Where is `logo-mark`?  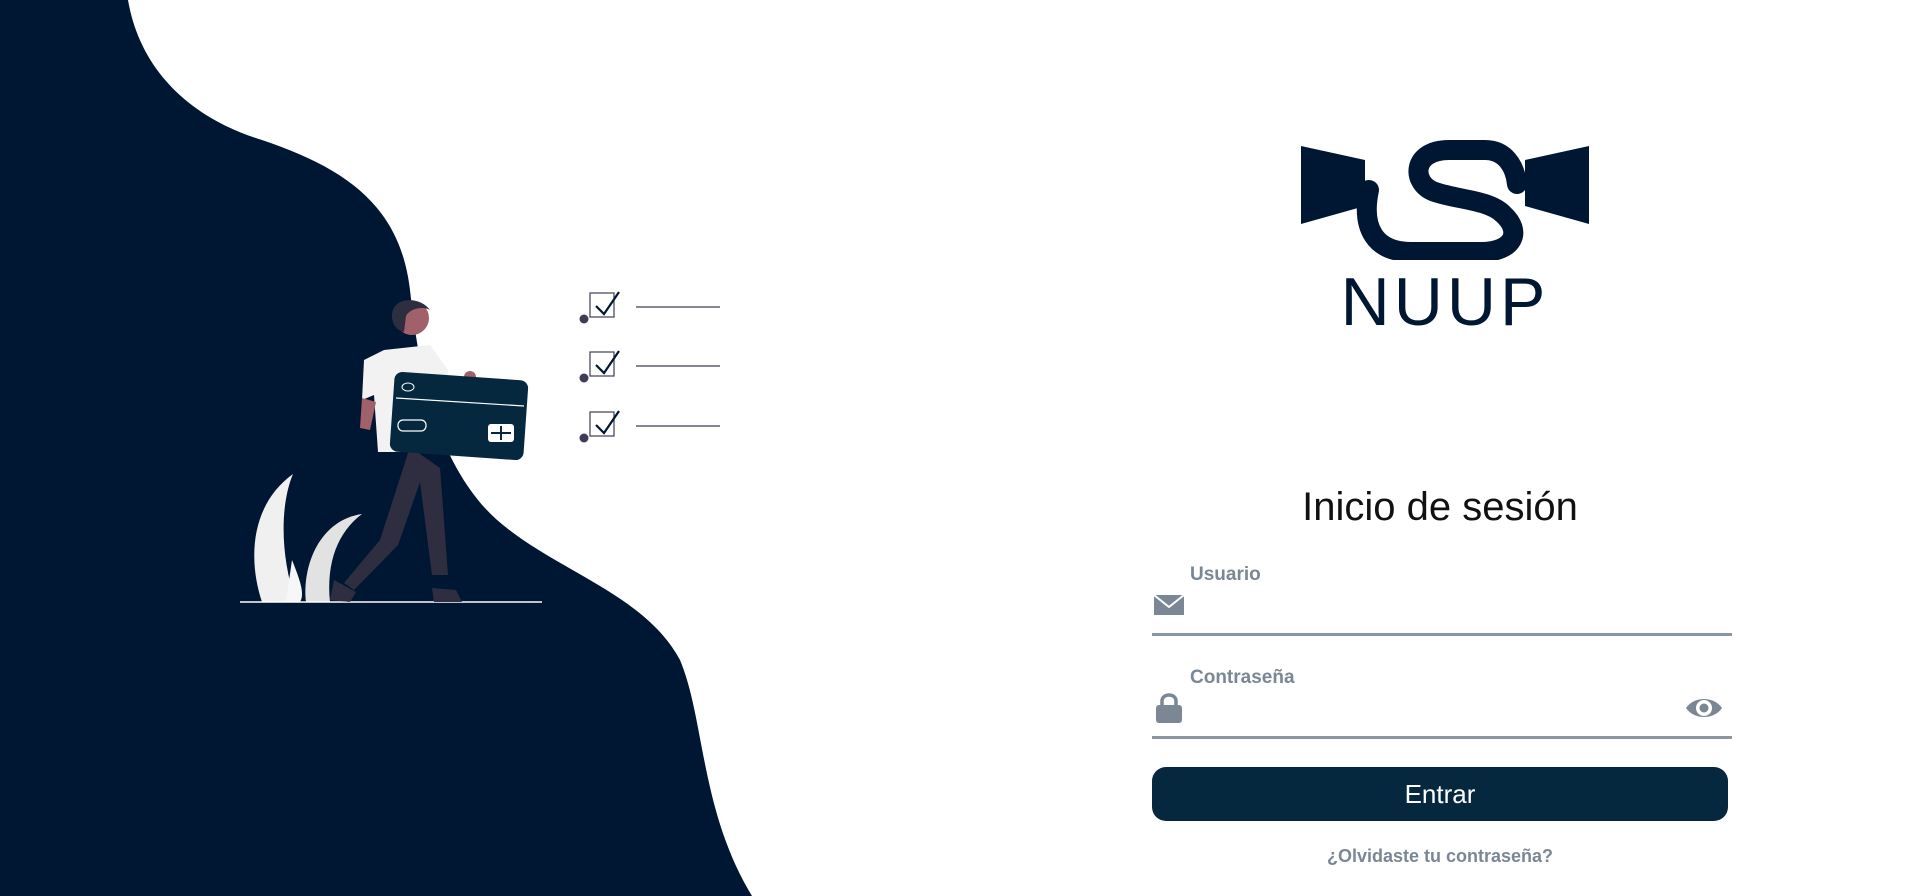
logo-mark is located at coordinates (1445, 200).